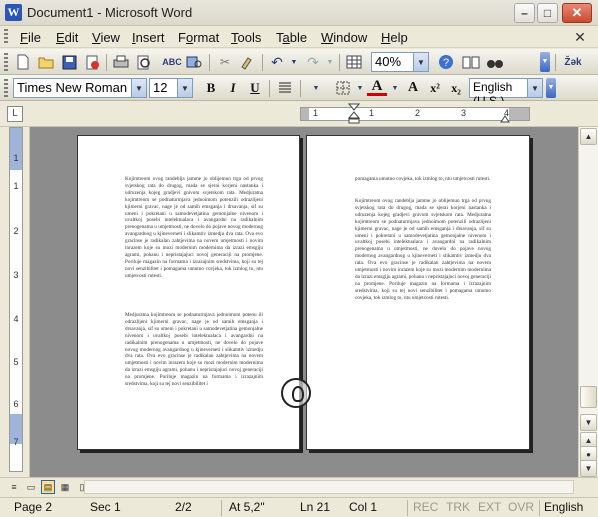 The width and height of the screenshot is (598, 517). I want to click on scroll-up-button: ▲, so click(588, 136).